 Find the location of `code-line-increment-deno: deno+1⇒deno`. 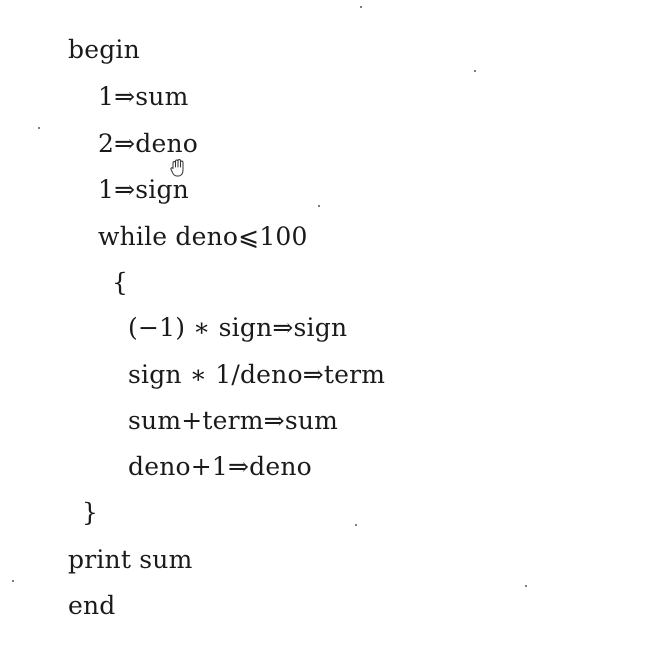

code-line-increment-deno: deno+1⇒deno is located at coordinates (220, 466).